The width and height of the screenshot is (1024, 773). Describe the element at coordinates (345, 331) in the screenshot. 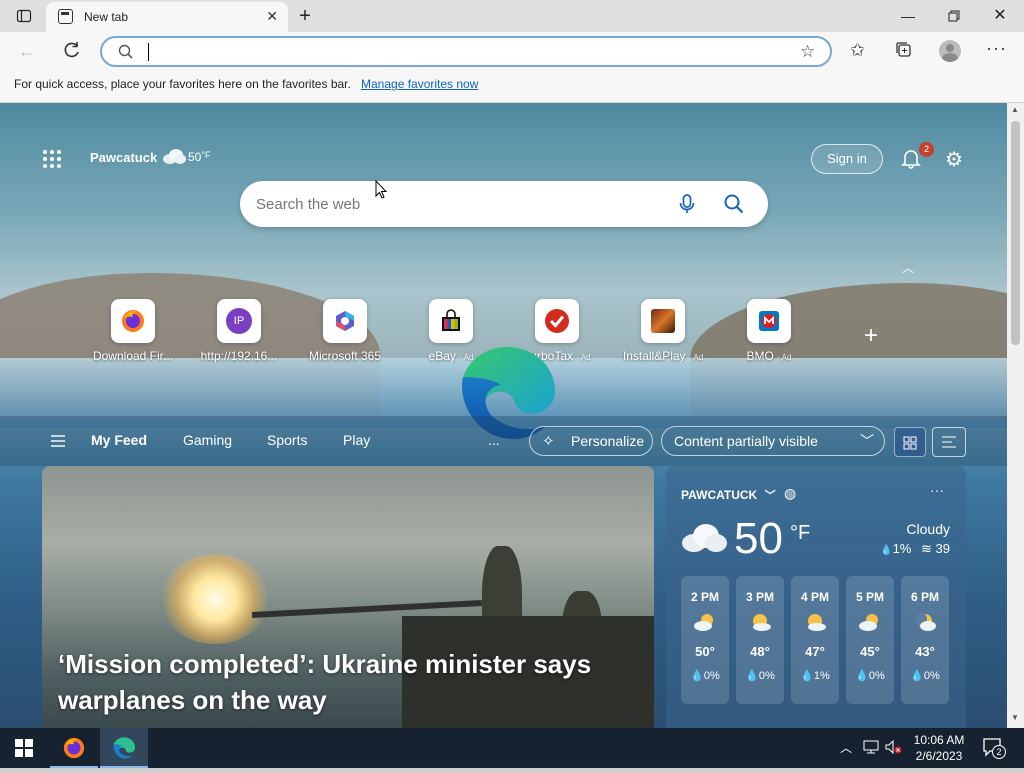

I see `quick-link-microsoft-365: Microsoft 365` at that location.